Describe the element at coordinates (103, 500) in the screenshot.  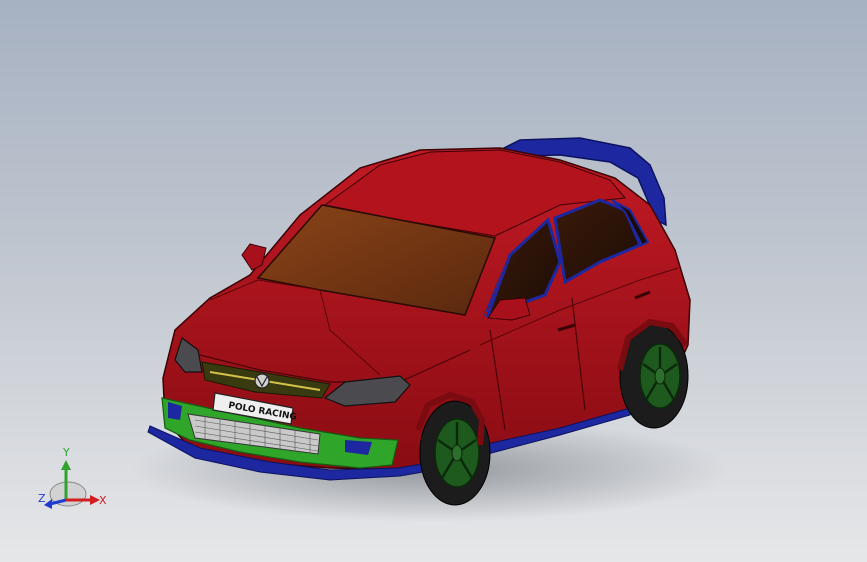
I see `x-axis-label: X` at that location.